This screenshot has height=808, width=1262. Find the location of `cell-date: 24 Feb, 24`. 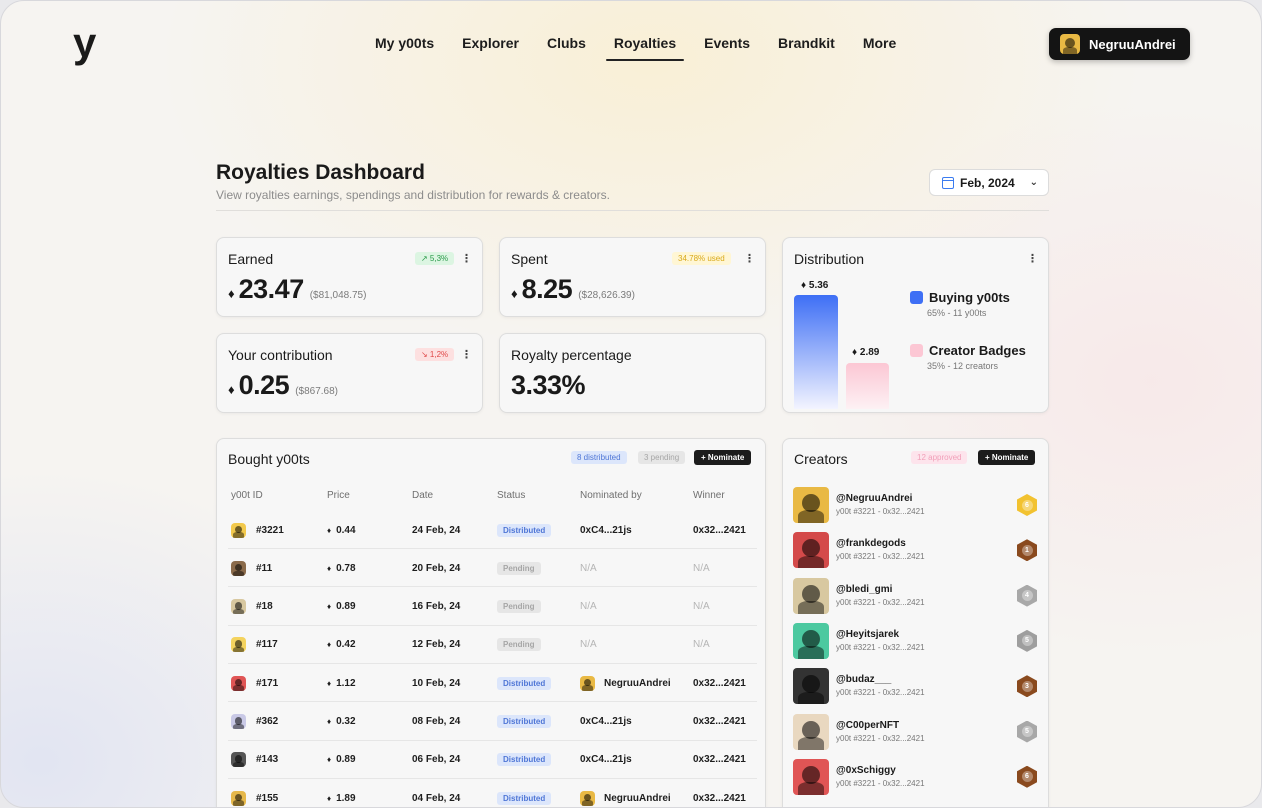

cell-date: 24 Feb, 24 is located at coordinates (436, 530).